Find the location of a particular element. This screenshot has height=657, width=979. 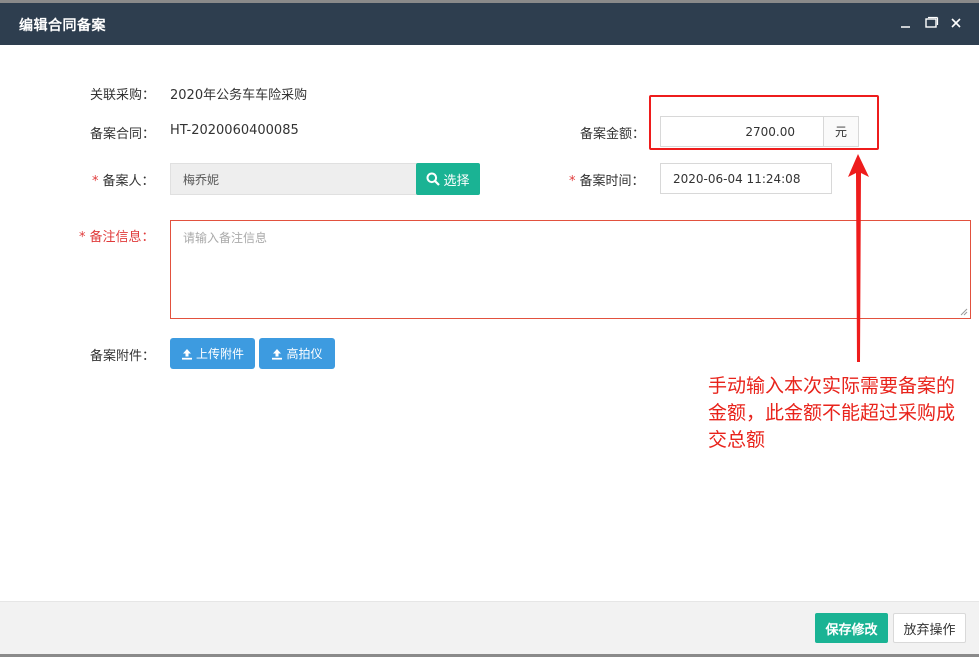

person-label: * 备案人： is located at coordinates (123, 181).